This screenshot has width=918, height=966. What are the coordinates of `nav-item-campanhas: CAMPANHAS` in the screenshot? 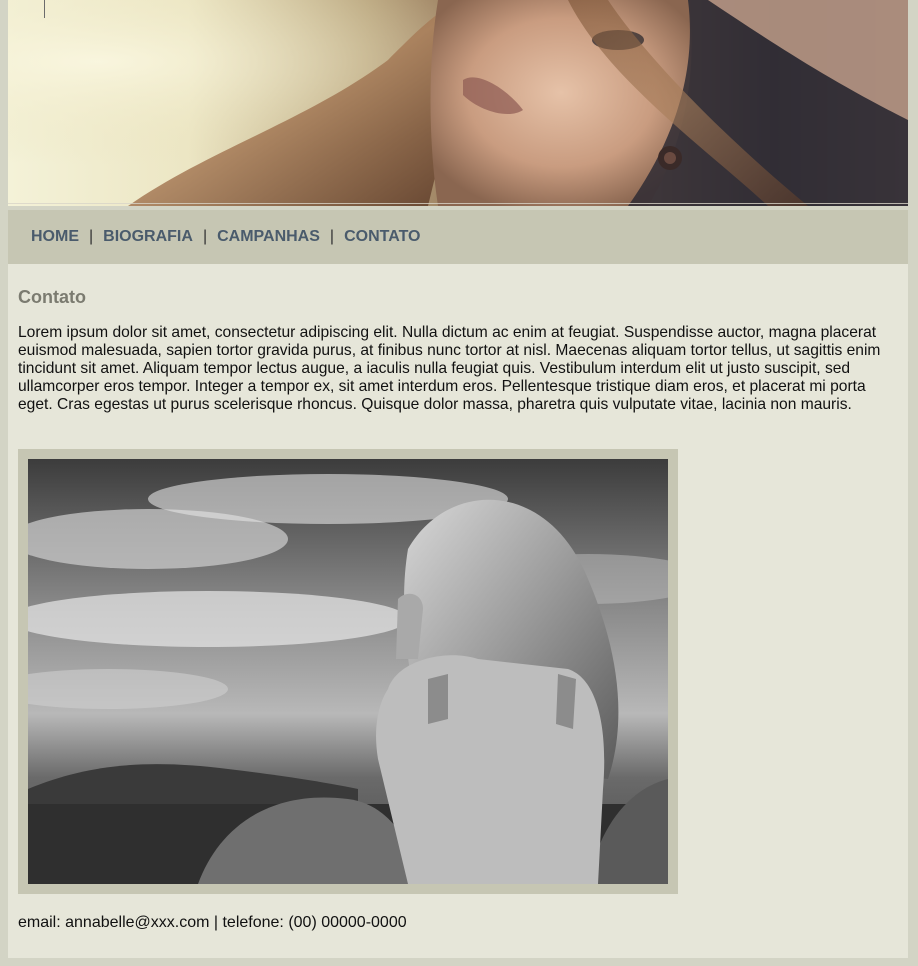 It's located at (268, 237).